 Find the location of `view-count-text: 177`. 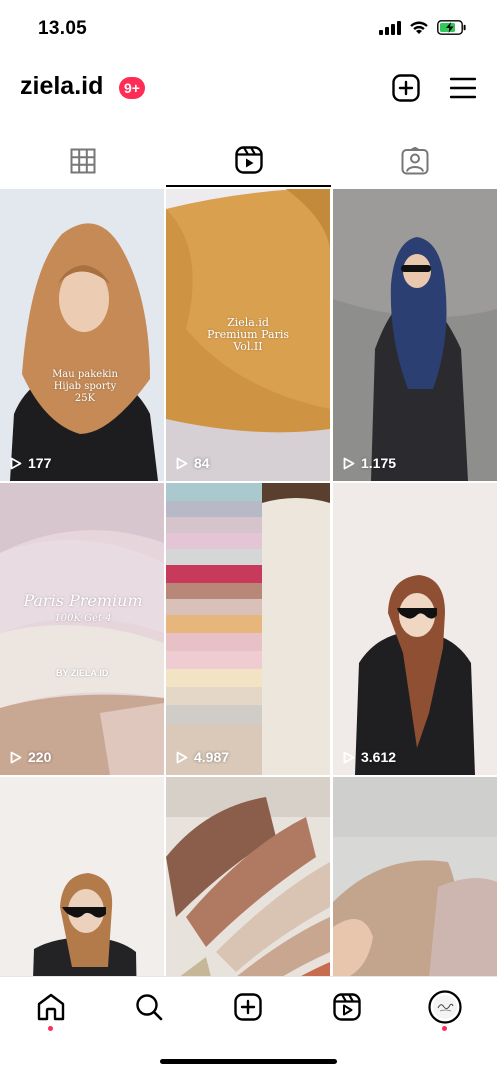

view-count-text: 177 is located at coordinates (40, 463).